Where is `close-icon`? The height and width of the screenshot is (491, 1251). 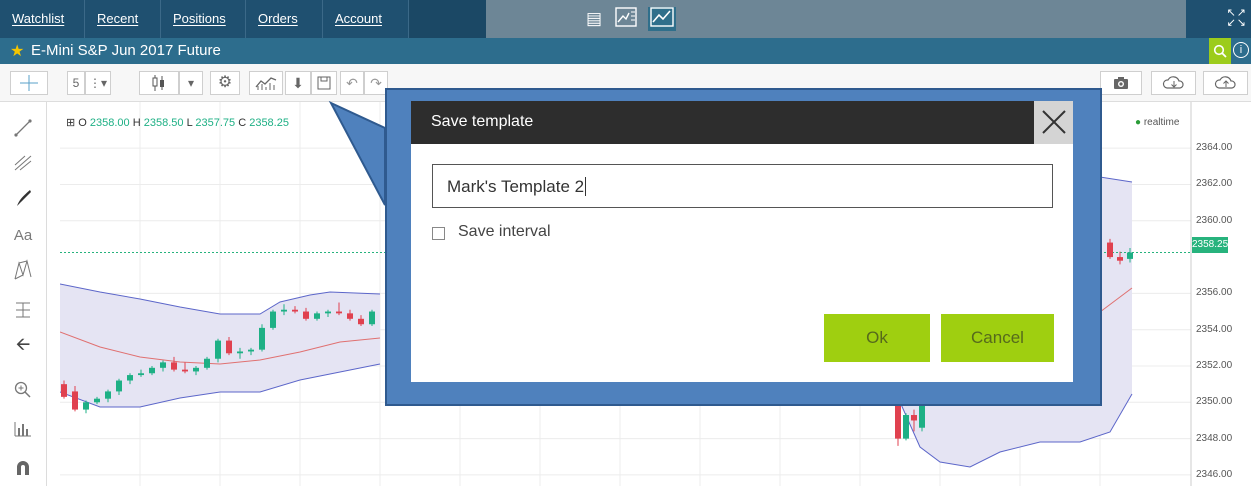 close-icon is located at coordinates (1053, 122).